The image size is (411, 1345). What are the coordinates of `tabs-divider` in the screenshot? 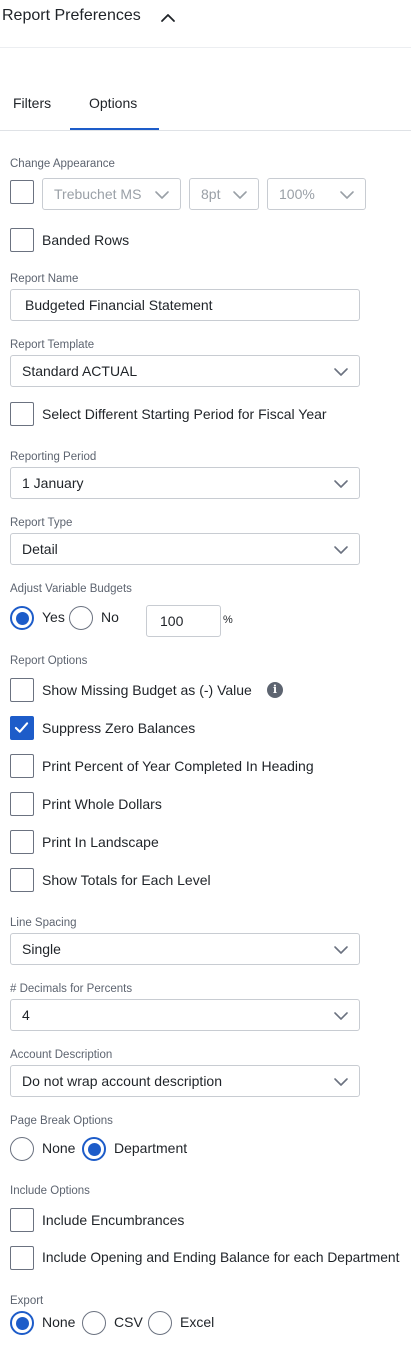 It's located at (205, 130).